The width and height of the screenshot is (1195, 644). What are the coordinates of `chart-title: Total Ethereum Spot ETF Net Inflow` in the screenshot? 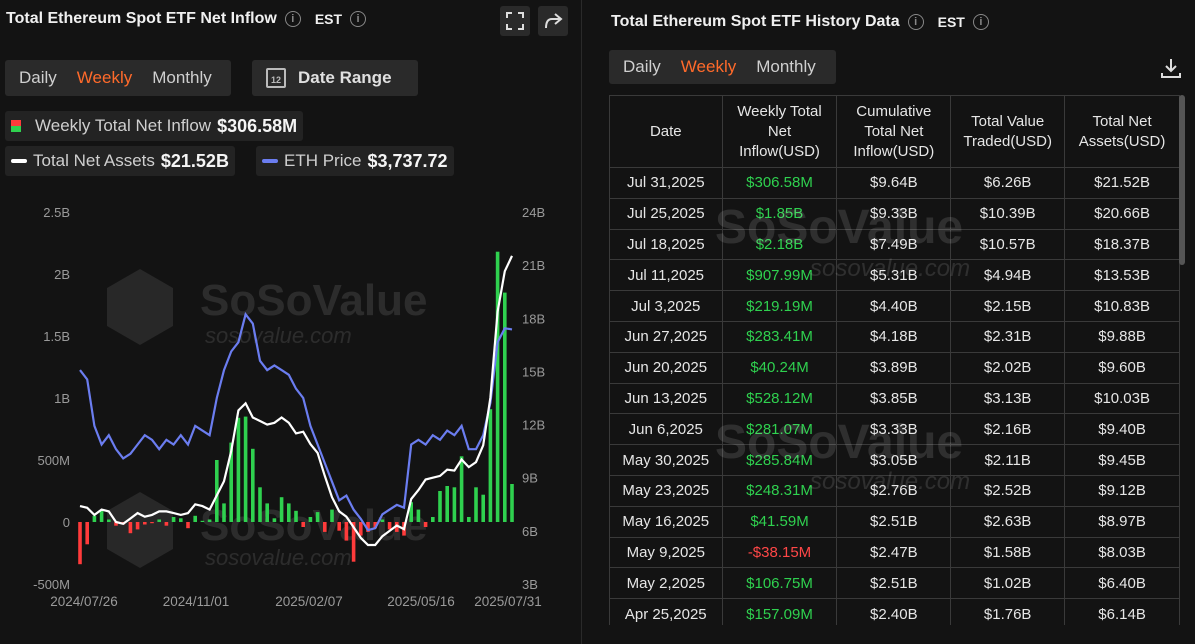 It's located at (141, 19).